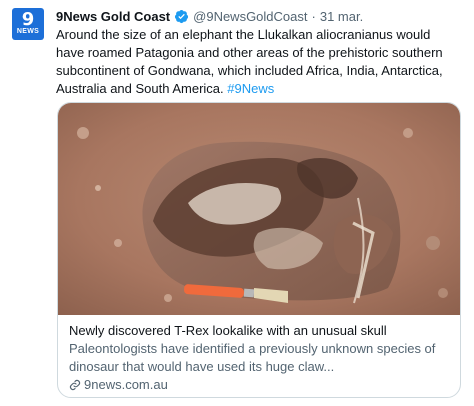 The width and height of the screenshot is (474, 406). I want to click on tweet-date: 31 mar., so click(341, 16).